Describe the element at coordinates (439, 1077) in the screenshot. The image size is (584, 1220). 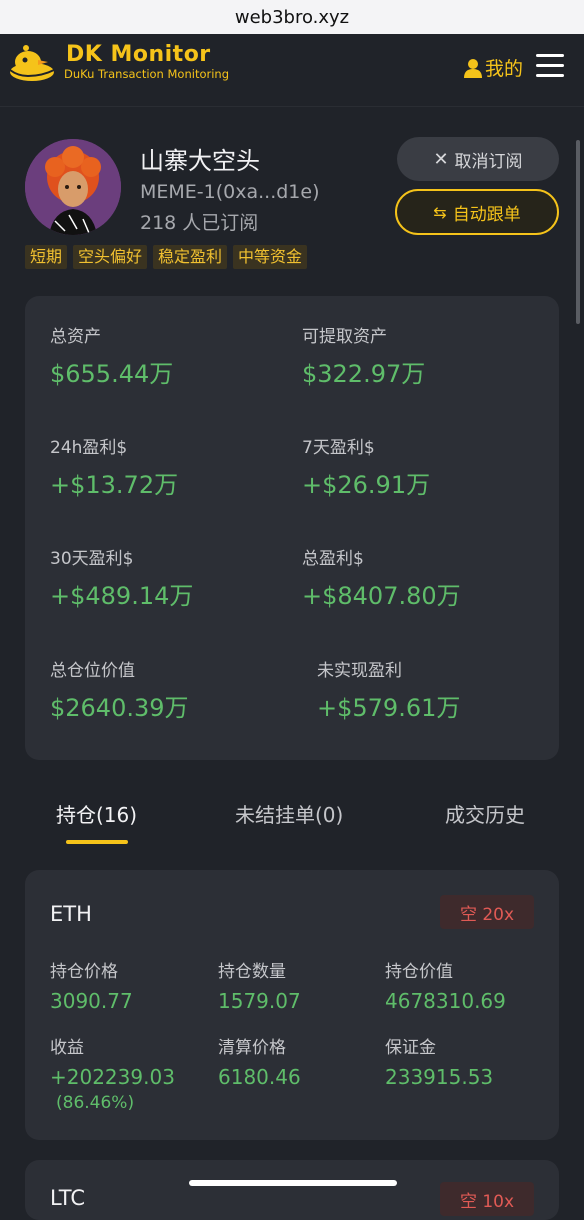
I see `field-value: 233915.53` at that location.